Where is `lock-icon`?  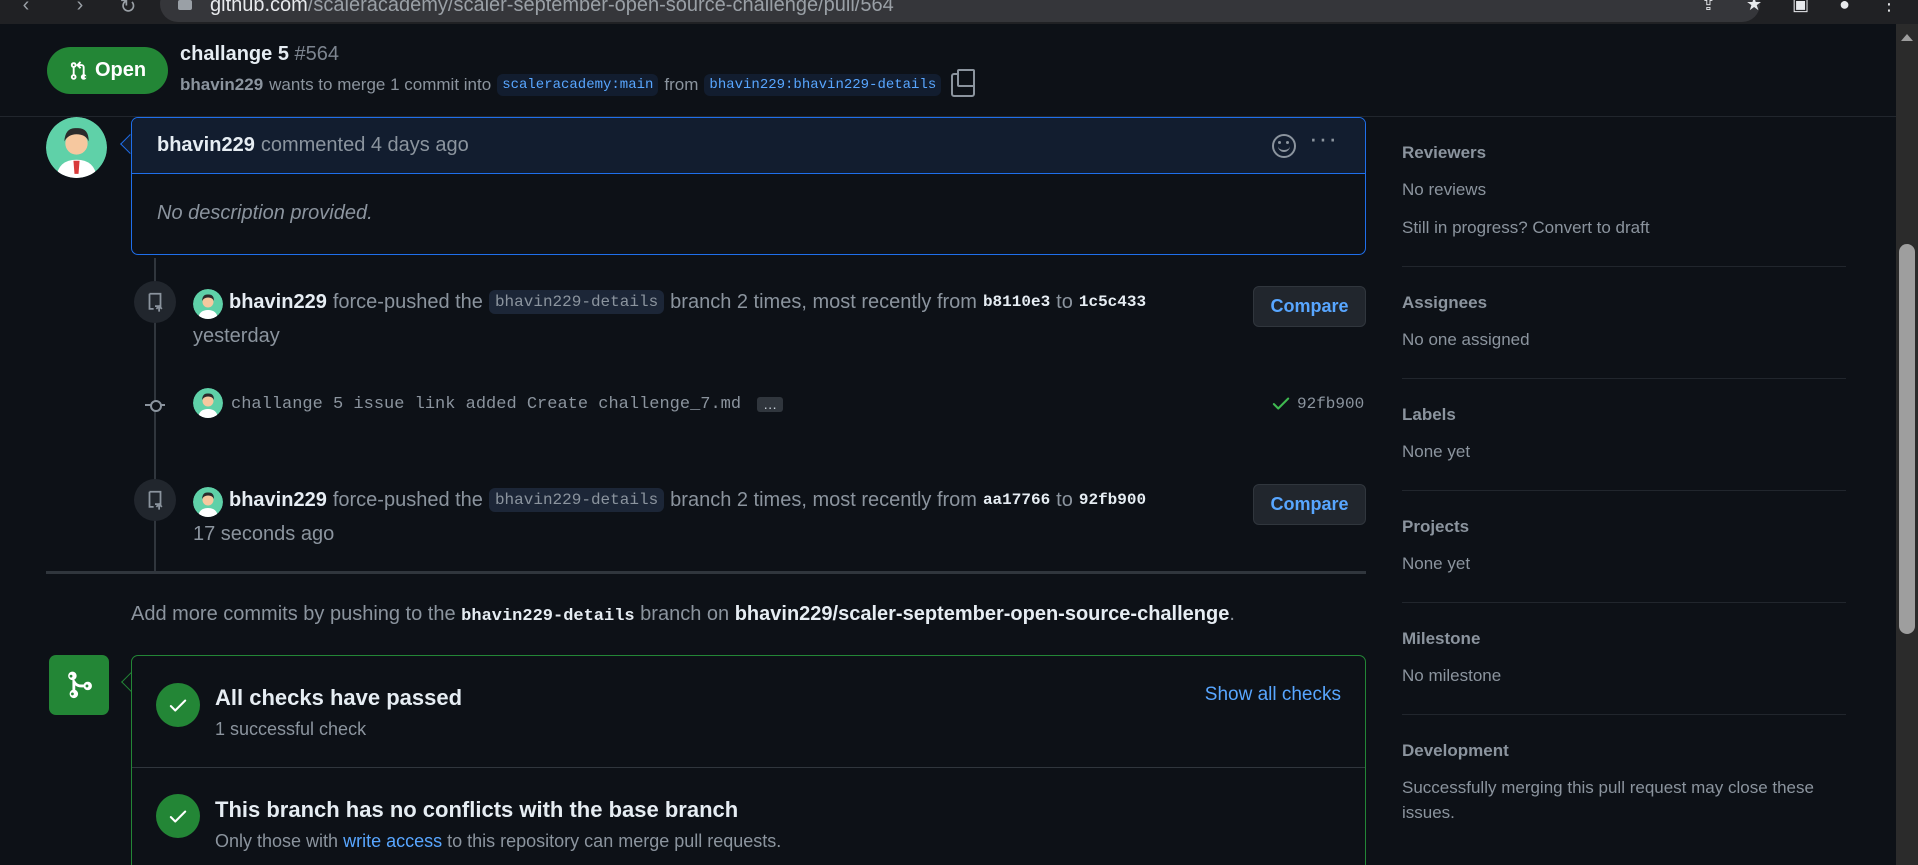 lock-icon is located at coordinates (185, 5).